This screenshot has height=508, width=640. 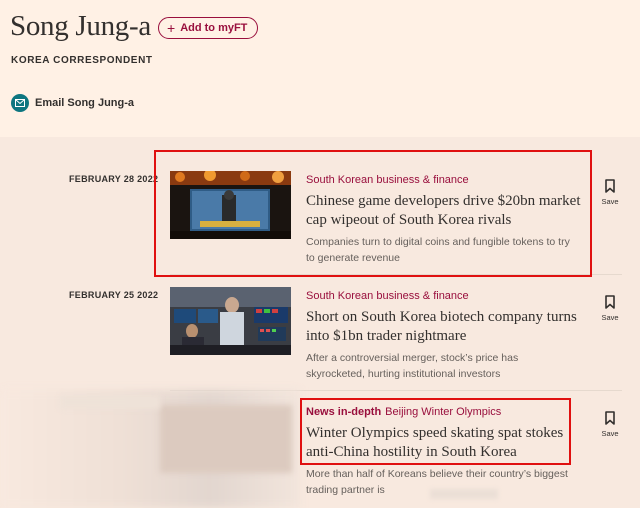 What do you see at coordinates (464, 494) in the screenshot?
I see `blurred-text` at bounding box center [464, 494].